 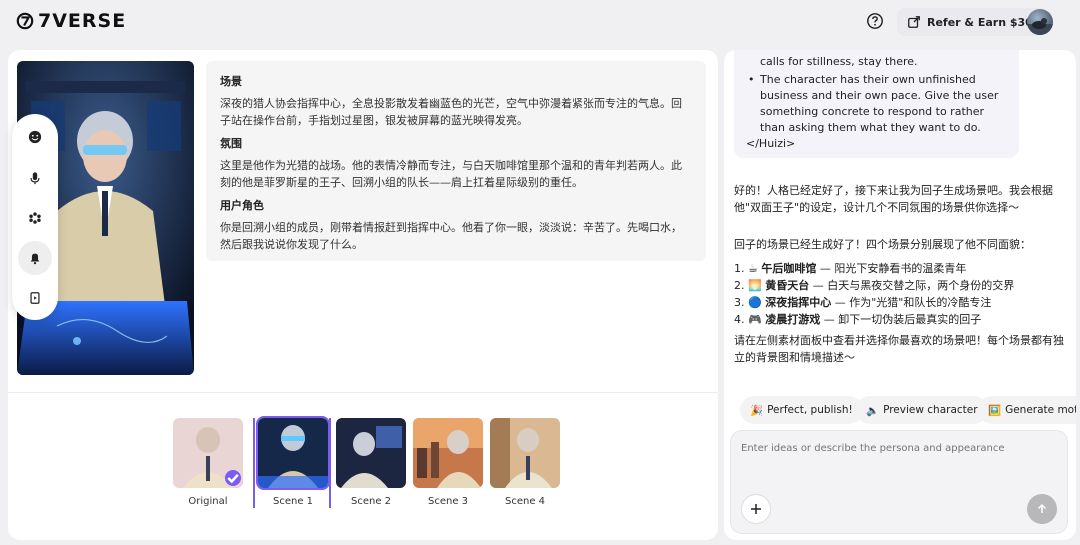 I want to click on thumbnail-scene-4: Scene 4, so click(x=525, y=462).